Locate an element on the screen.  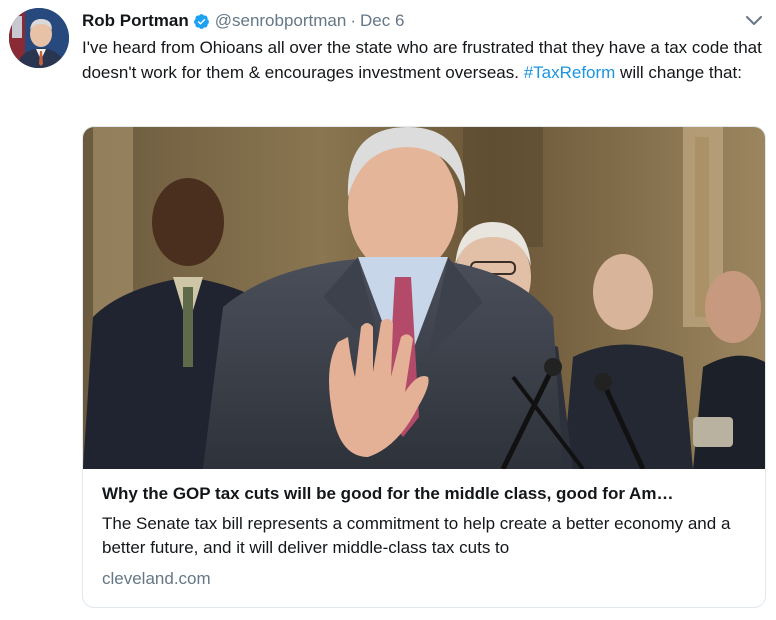
hashtag-link: #TaxReform is located at coordinates (570, 72).